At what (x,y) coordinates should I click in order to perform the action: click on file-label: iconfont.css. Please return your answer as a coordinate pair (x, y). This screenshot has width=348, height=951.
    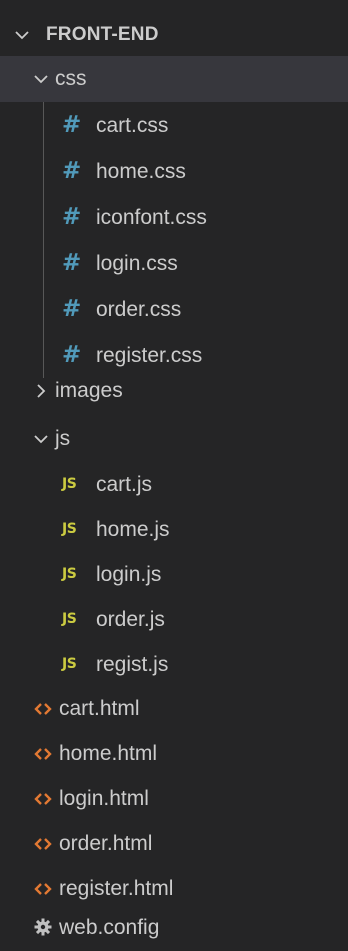
    Looking at the image, I should click on (151, 217).